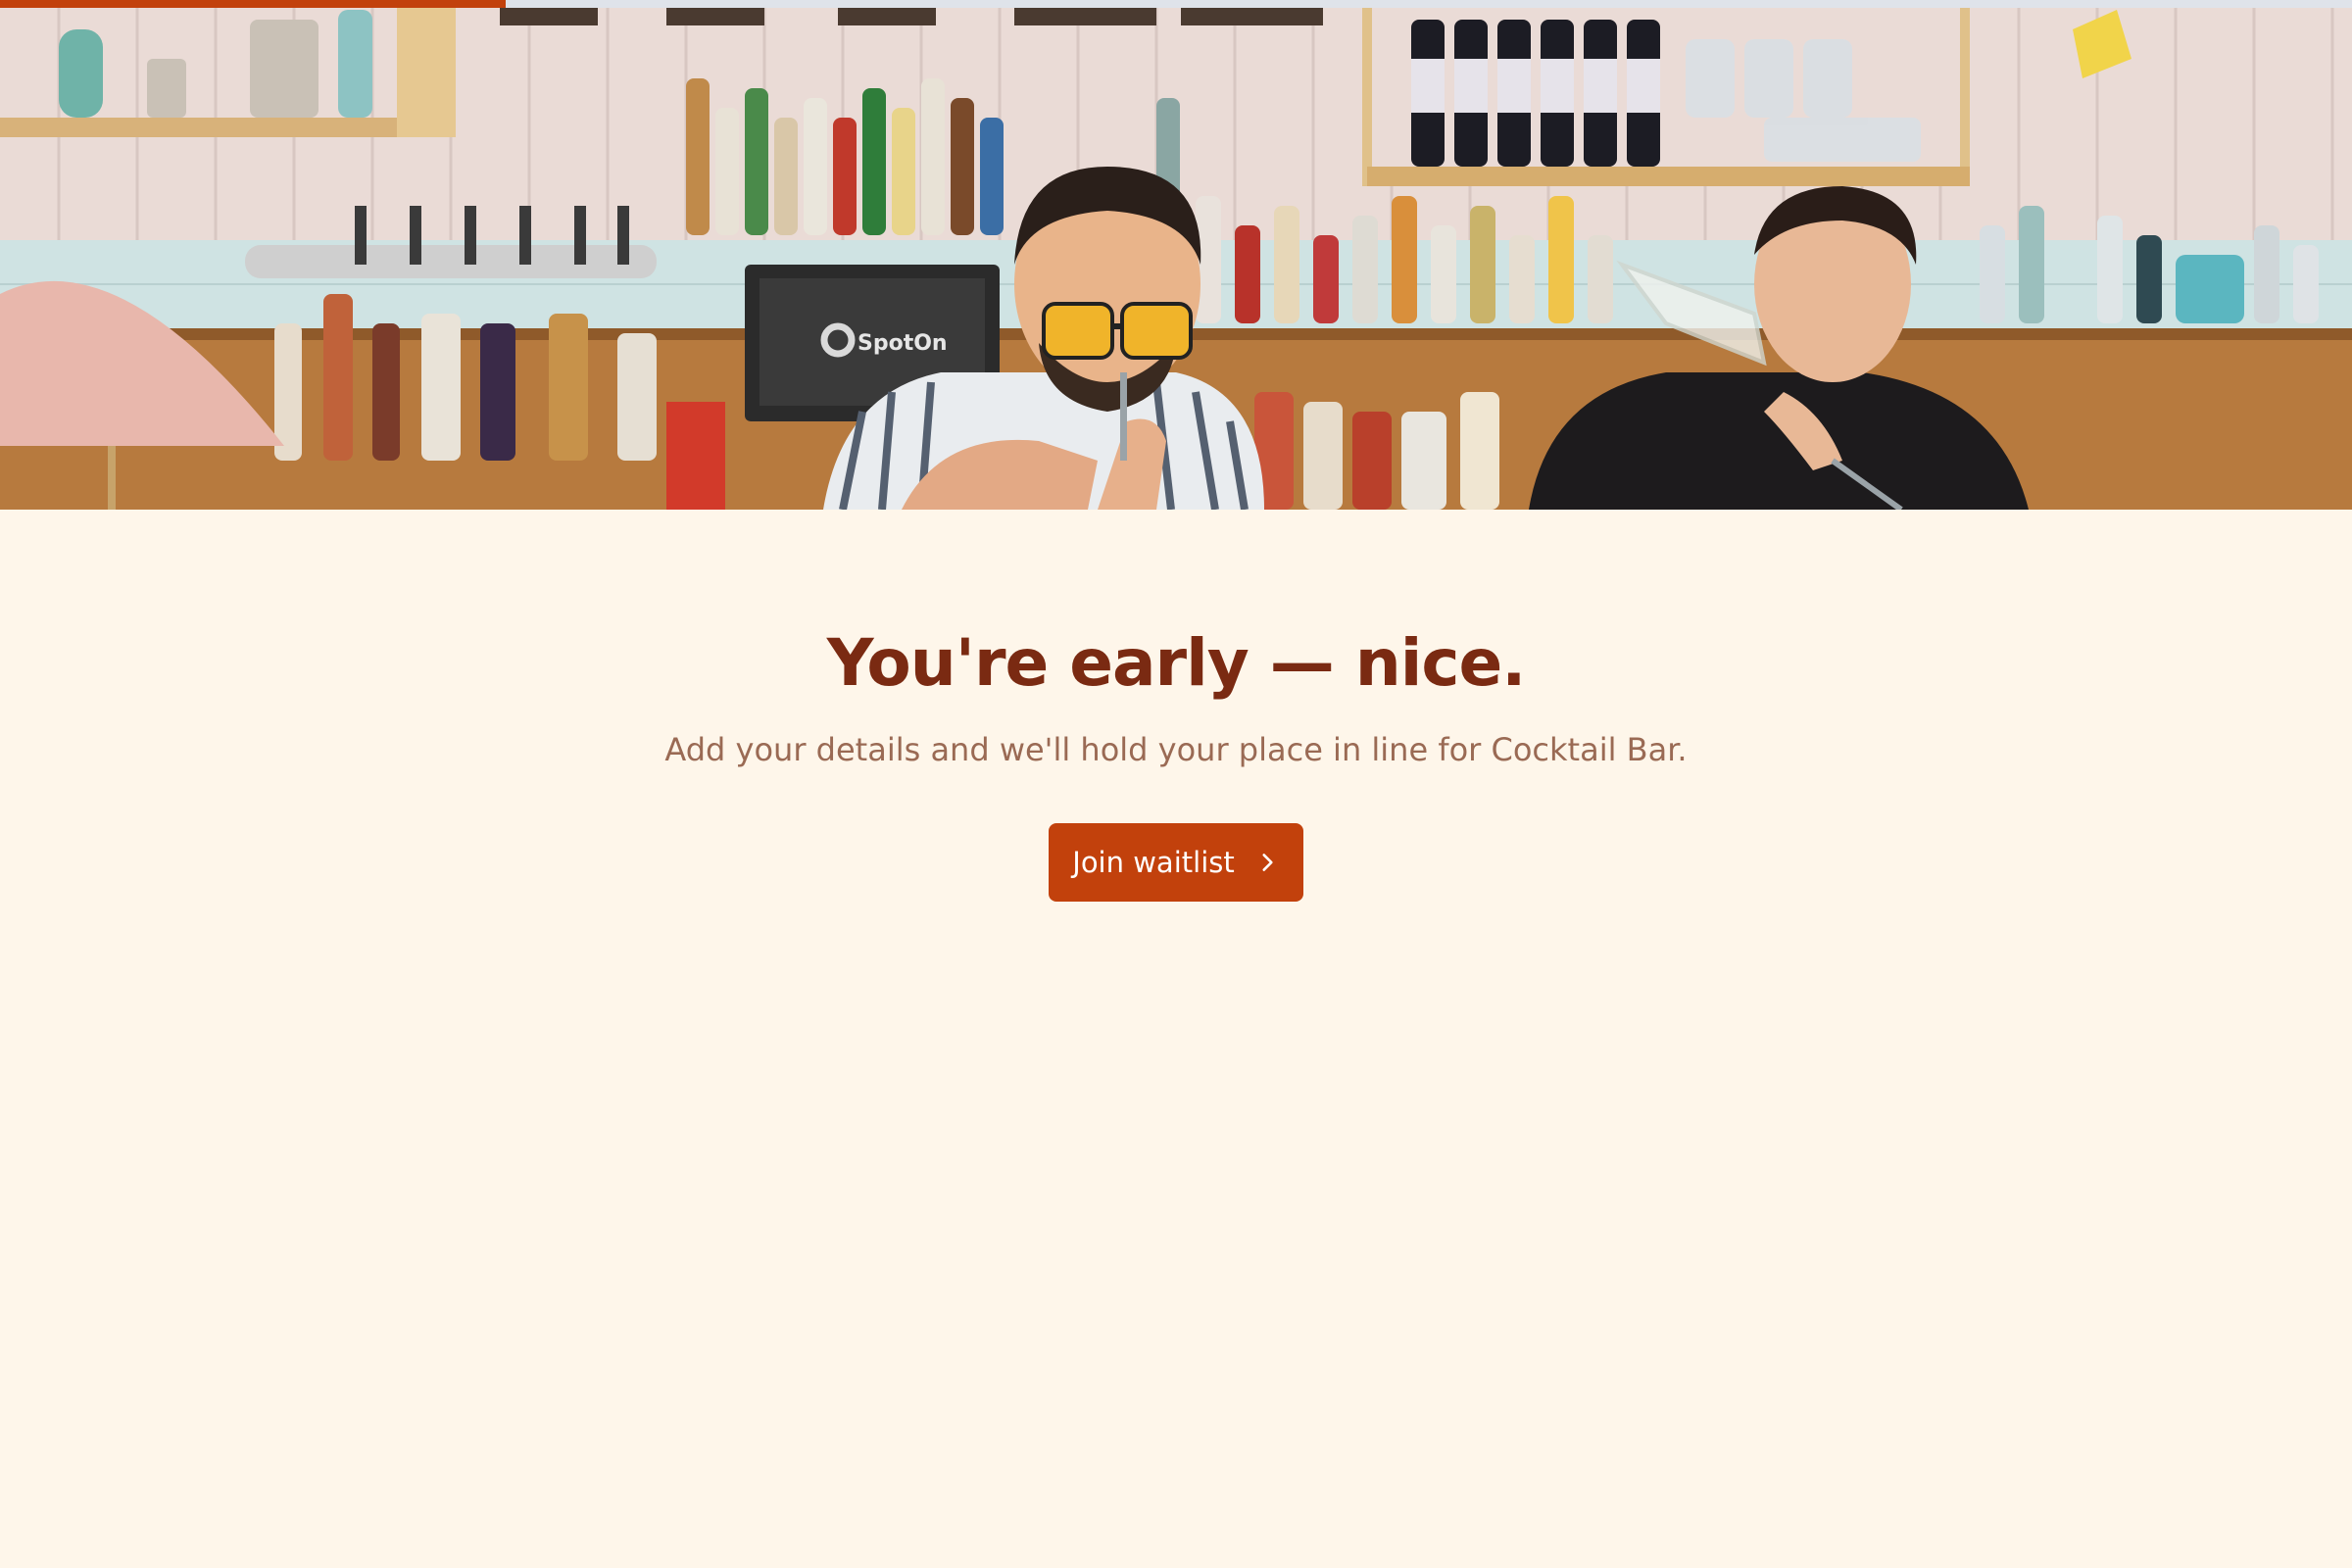 This screenshot has width=2352, height=1568. What do you see at coordinates (1176, 663) in the screenshot?
I see `page-title: You're early — nice.` at bounding box center [1176, 663].